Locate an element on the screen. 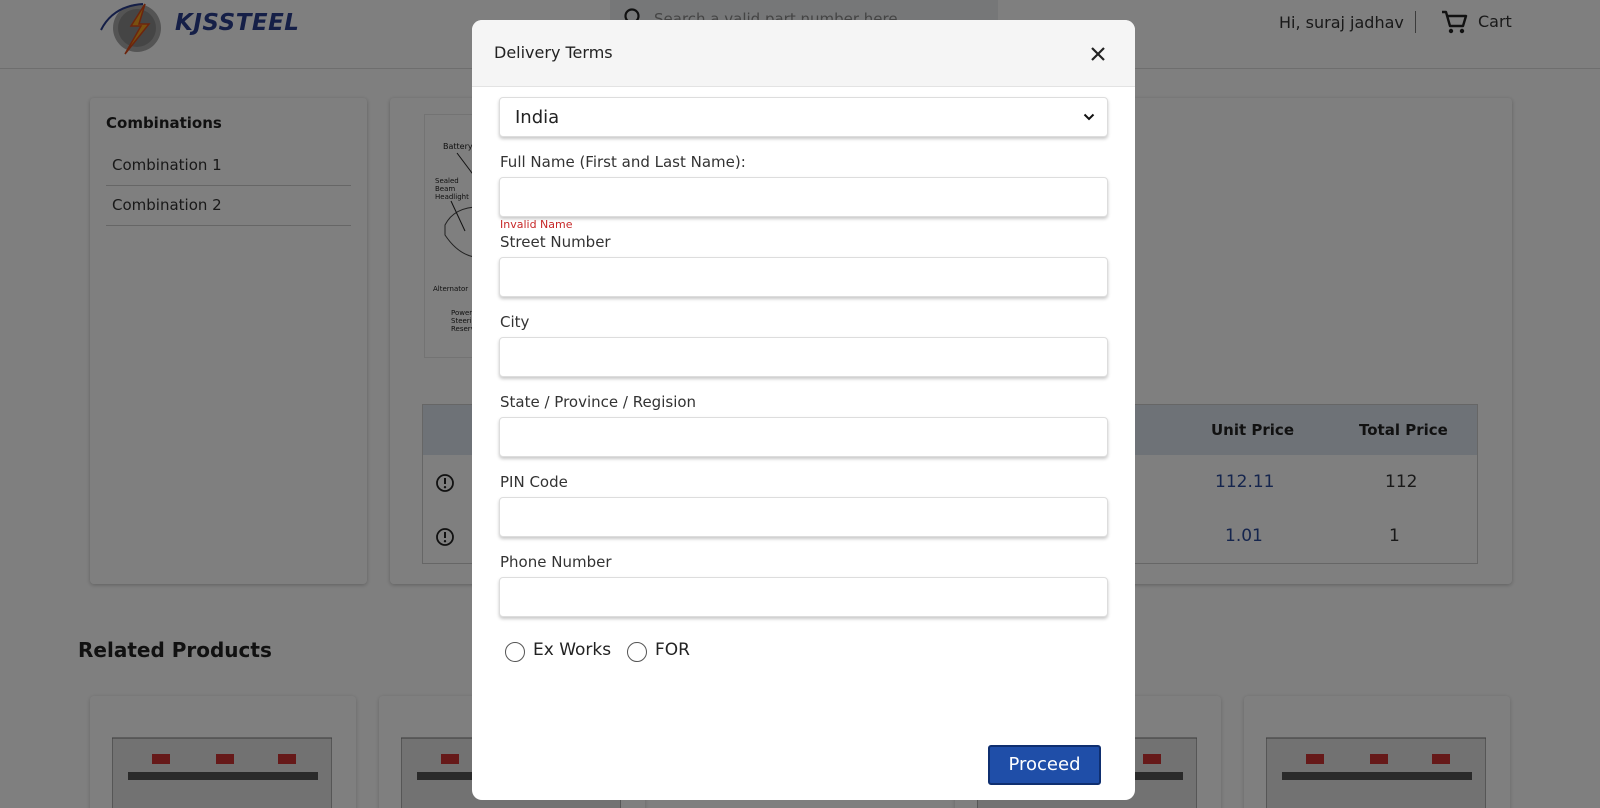 The width and height of the screenshot is (1600, 808). full-name-label: Full Name (First and Last Name): is located at coordinates (623, 162).